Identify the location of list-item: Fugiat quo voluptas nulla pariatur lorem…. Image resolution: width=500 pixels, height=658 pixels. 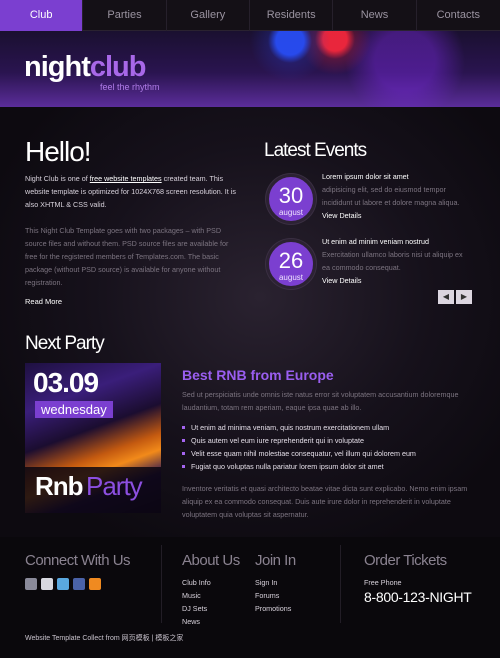
(327, 466).